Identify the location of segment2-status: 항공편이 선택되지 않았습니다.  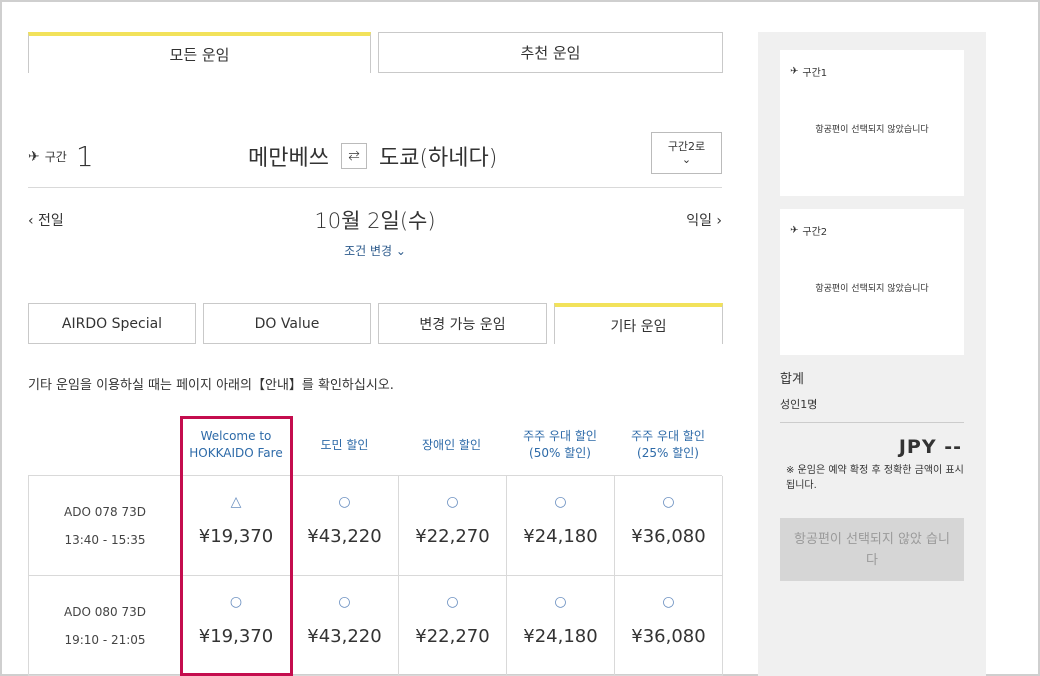
(872, 289).